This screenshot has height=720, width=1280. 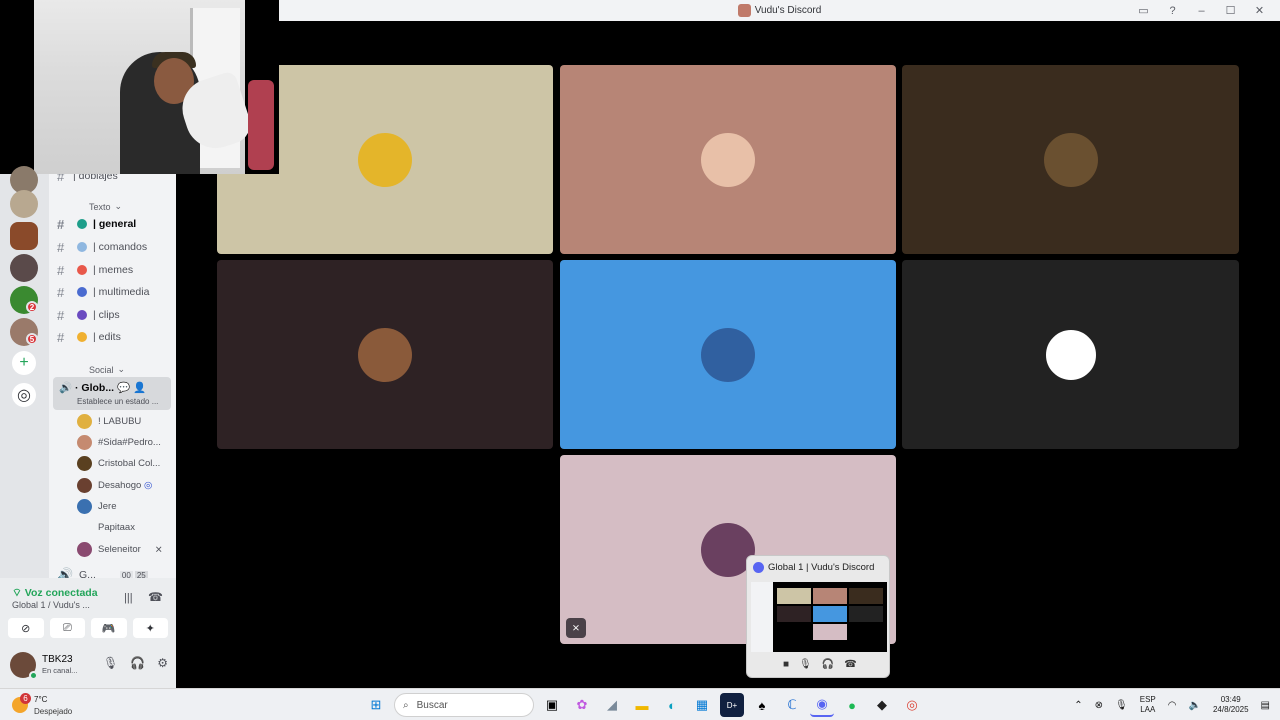 What do you see at coordinates (139, 388) in the screenshot?
I see `invite-icon: 👤` at bounding box center [139, 388].